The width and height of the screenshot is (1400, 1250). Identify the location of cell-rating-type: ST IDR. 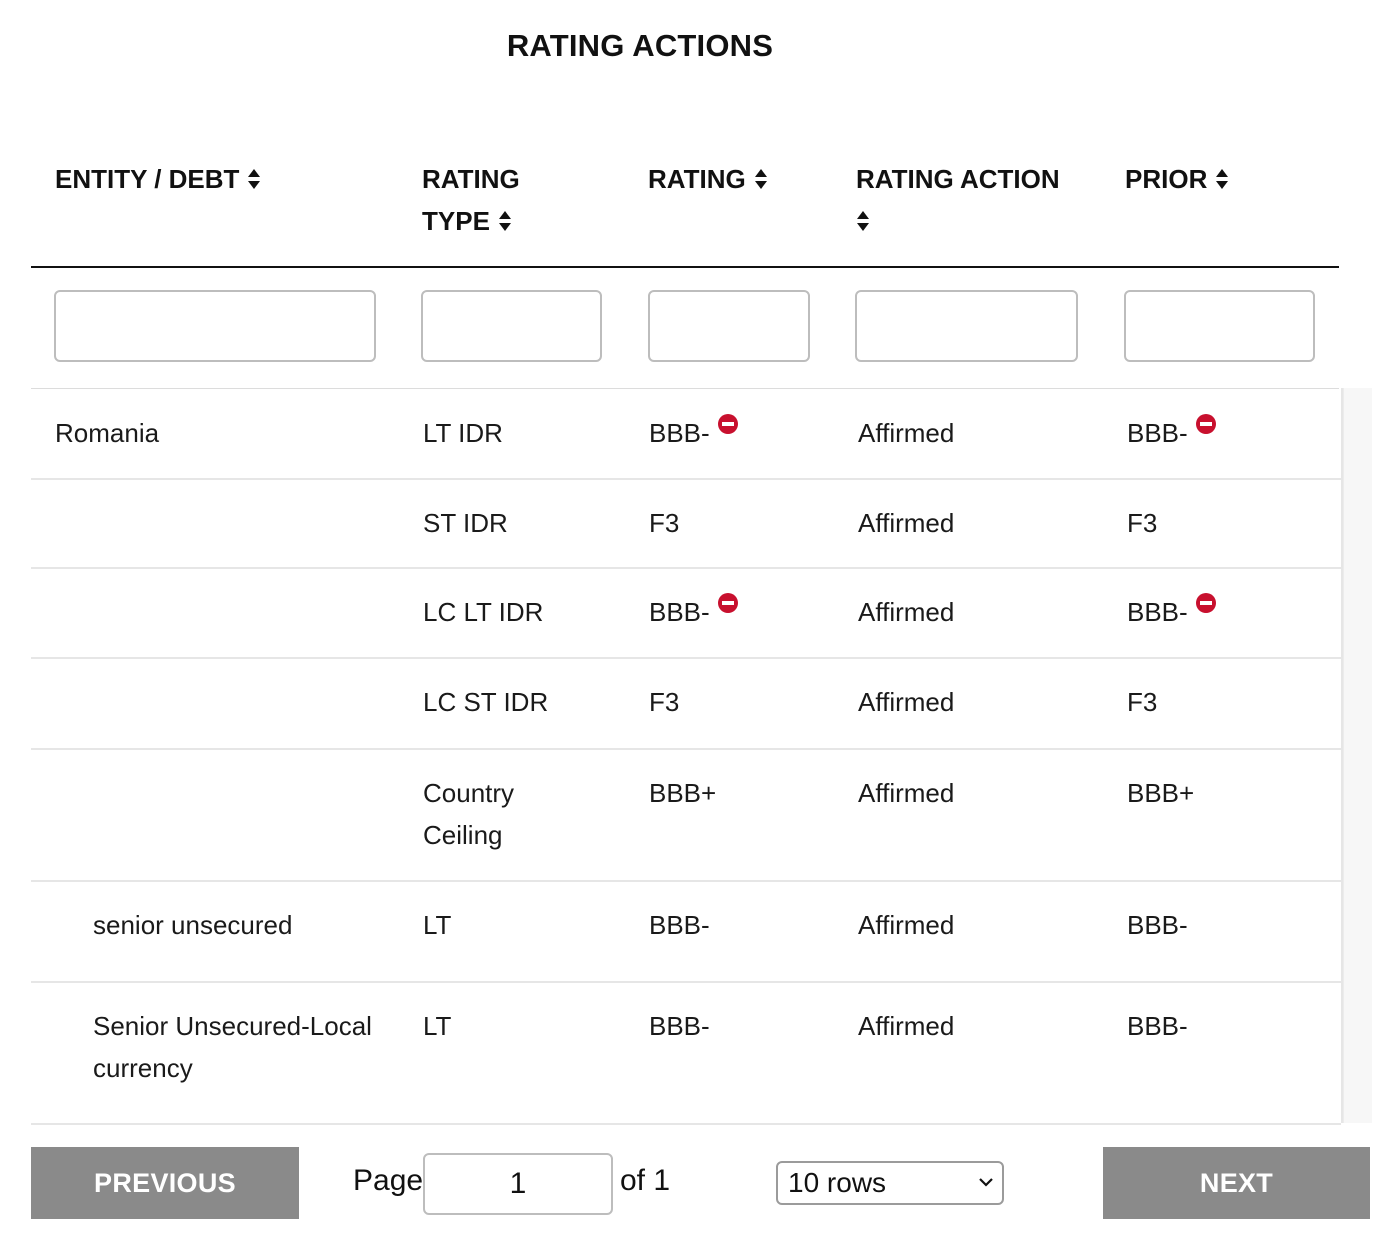
(465, 523).